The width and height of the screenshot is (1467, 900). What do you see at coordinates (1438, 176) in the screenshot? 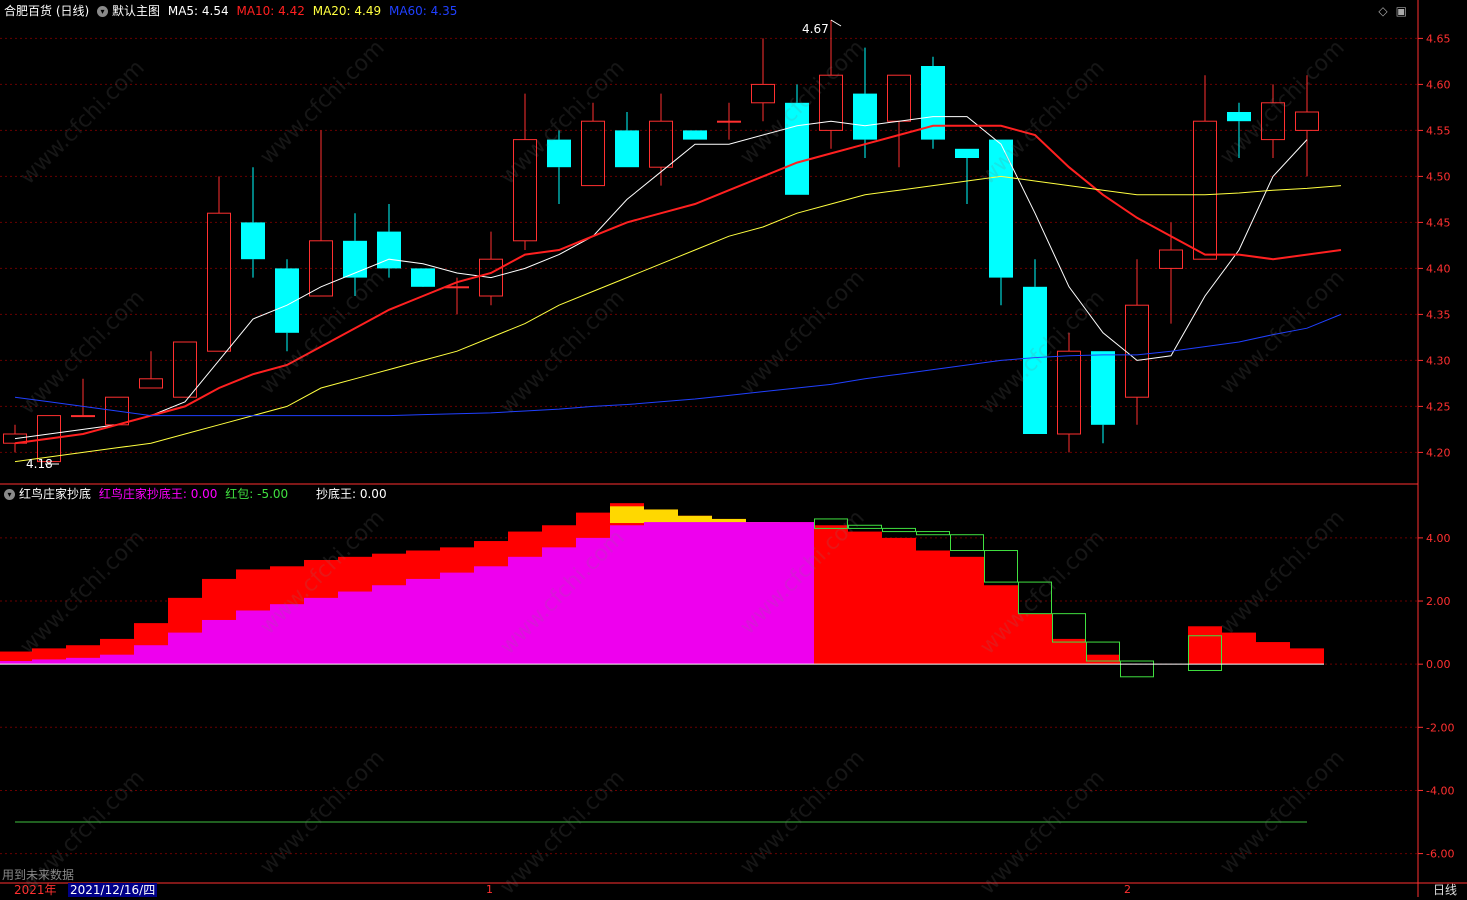
I see `y-tick-label: 4.50` at bounding box center [1438, 176].